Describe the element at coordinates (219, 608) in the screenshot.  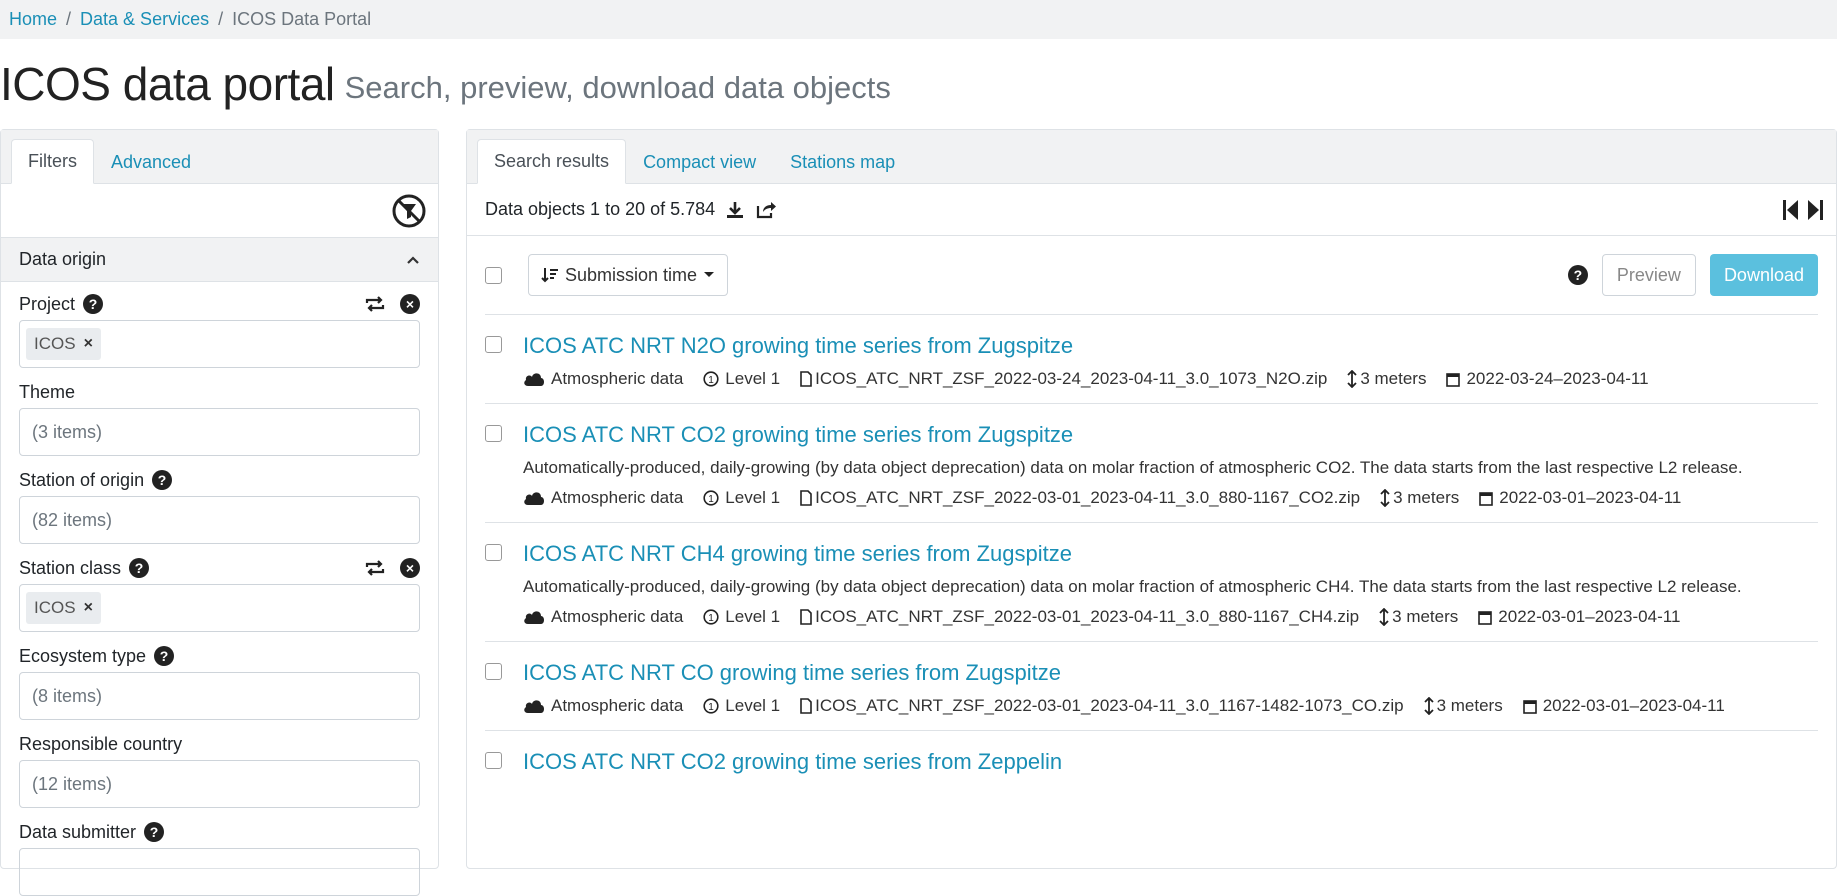
I see `station-class-select: ICOS ×` at that location.